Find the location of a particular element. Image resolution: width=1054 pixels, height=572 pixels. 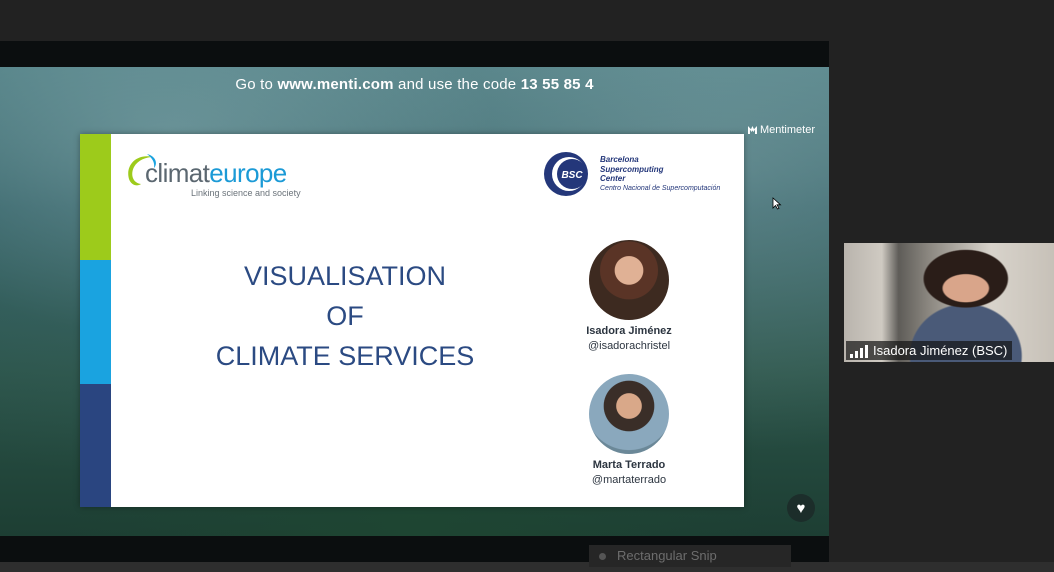

climateurope-logo: climateurope Linking science and society is located at coordinates (213, 176).